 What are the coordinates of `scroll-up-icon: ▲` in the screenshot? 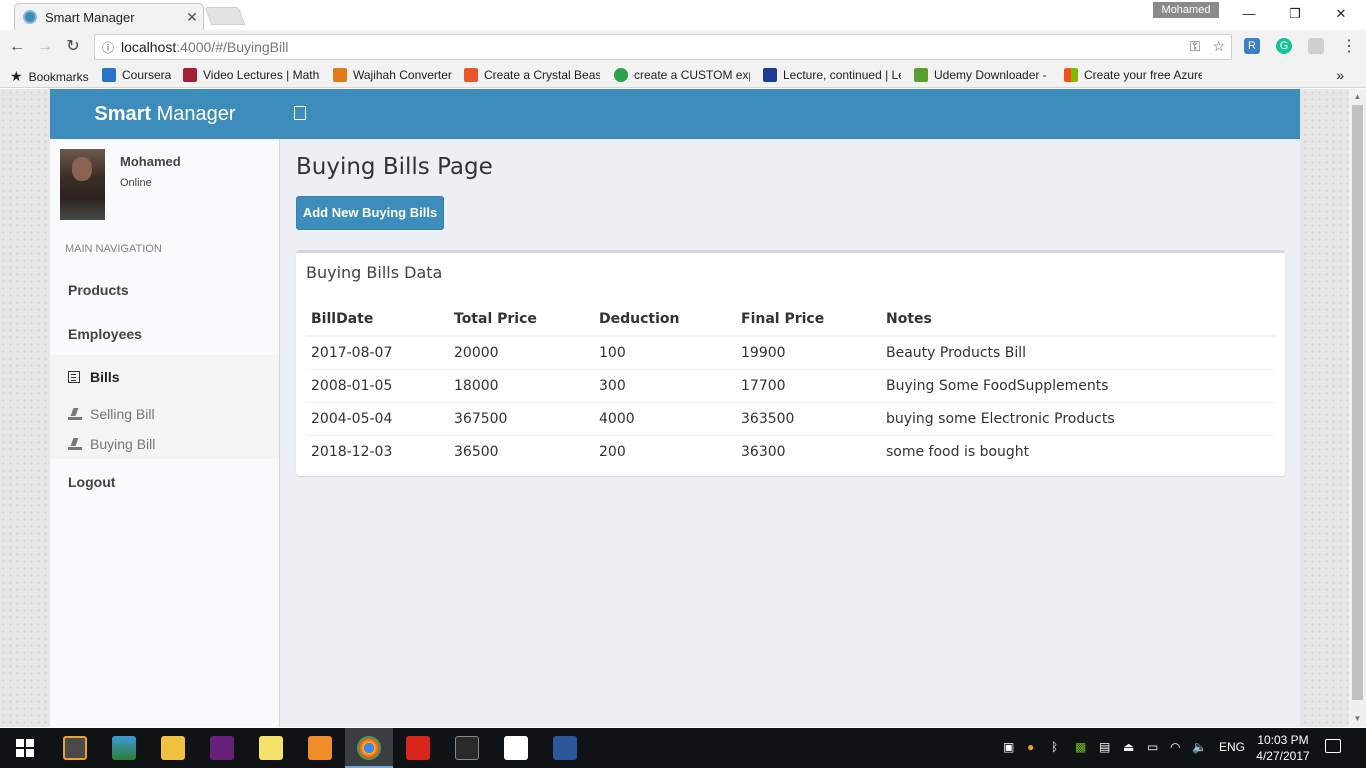 It's located at (1357, 97).